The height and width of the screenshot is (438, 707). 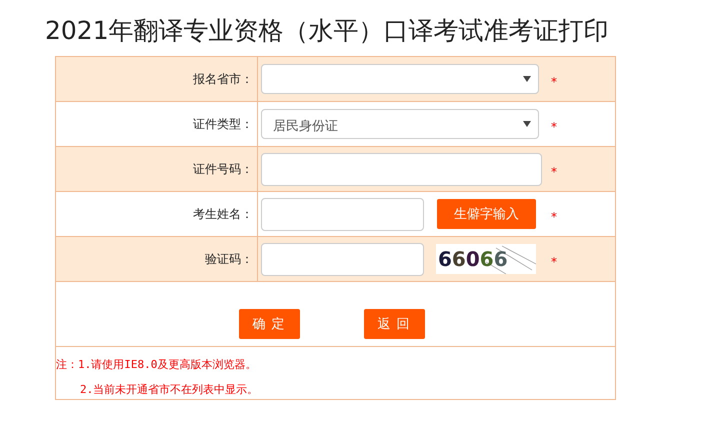 What do you see at coordinates (229, 259) in the screenshot?
I see `field-label: 验证码：` at bounding box center [229, 259].